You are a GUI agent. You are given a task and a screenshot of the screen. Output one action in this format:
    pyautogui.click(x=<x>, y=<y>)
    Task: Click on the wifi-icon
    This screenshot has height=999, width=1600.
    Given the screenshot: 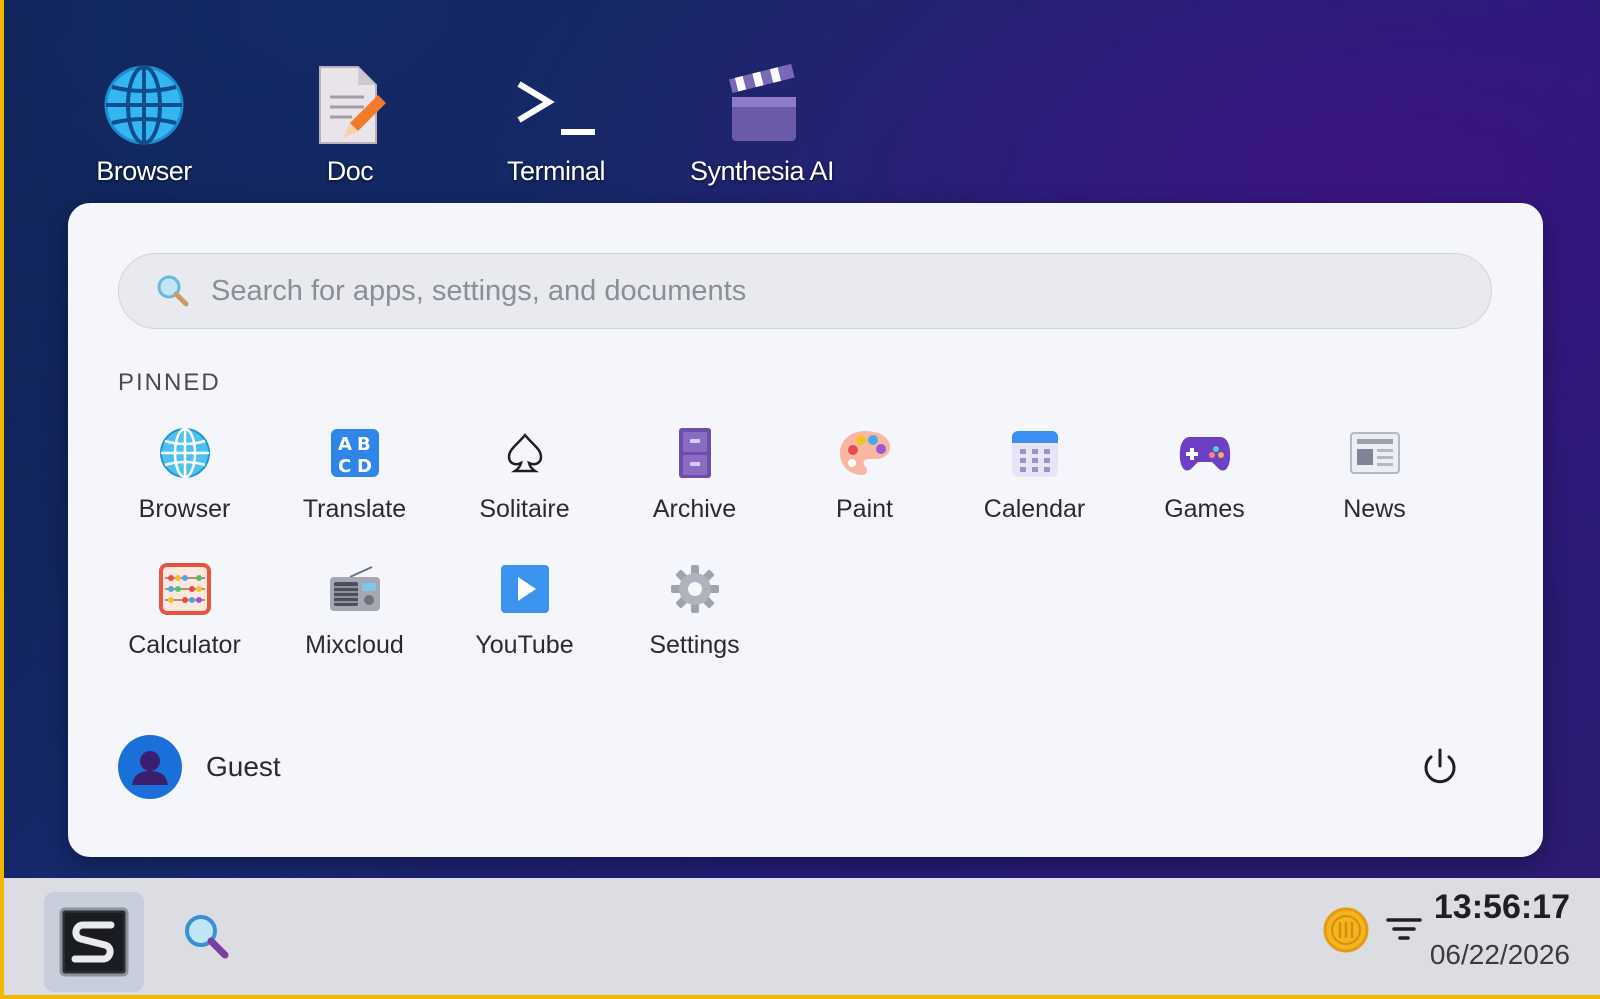 What is the action you would take?
    pyautogui.click(x=1404, y=930)
    